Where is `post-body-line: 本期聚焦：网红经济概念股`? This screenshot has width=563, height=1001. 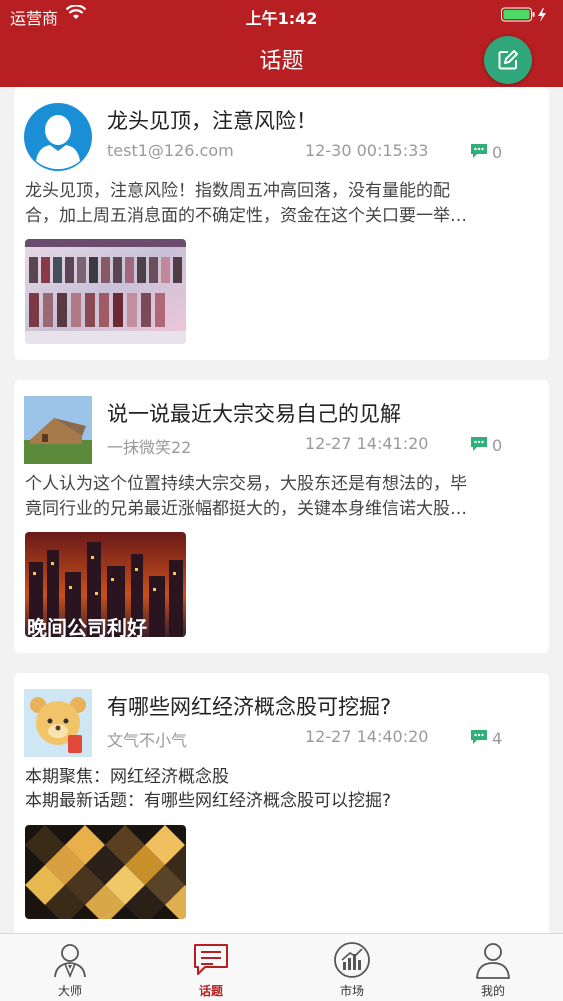 post-body-line: 本期聚焦：网红经济概念股 is located at coordinates (127, 777).